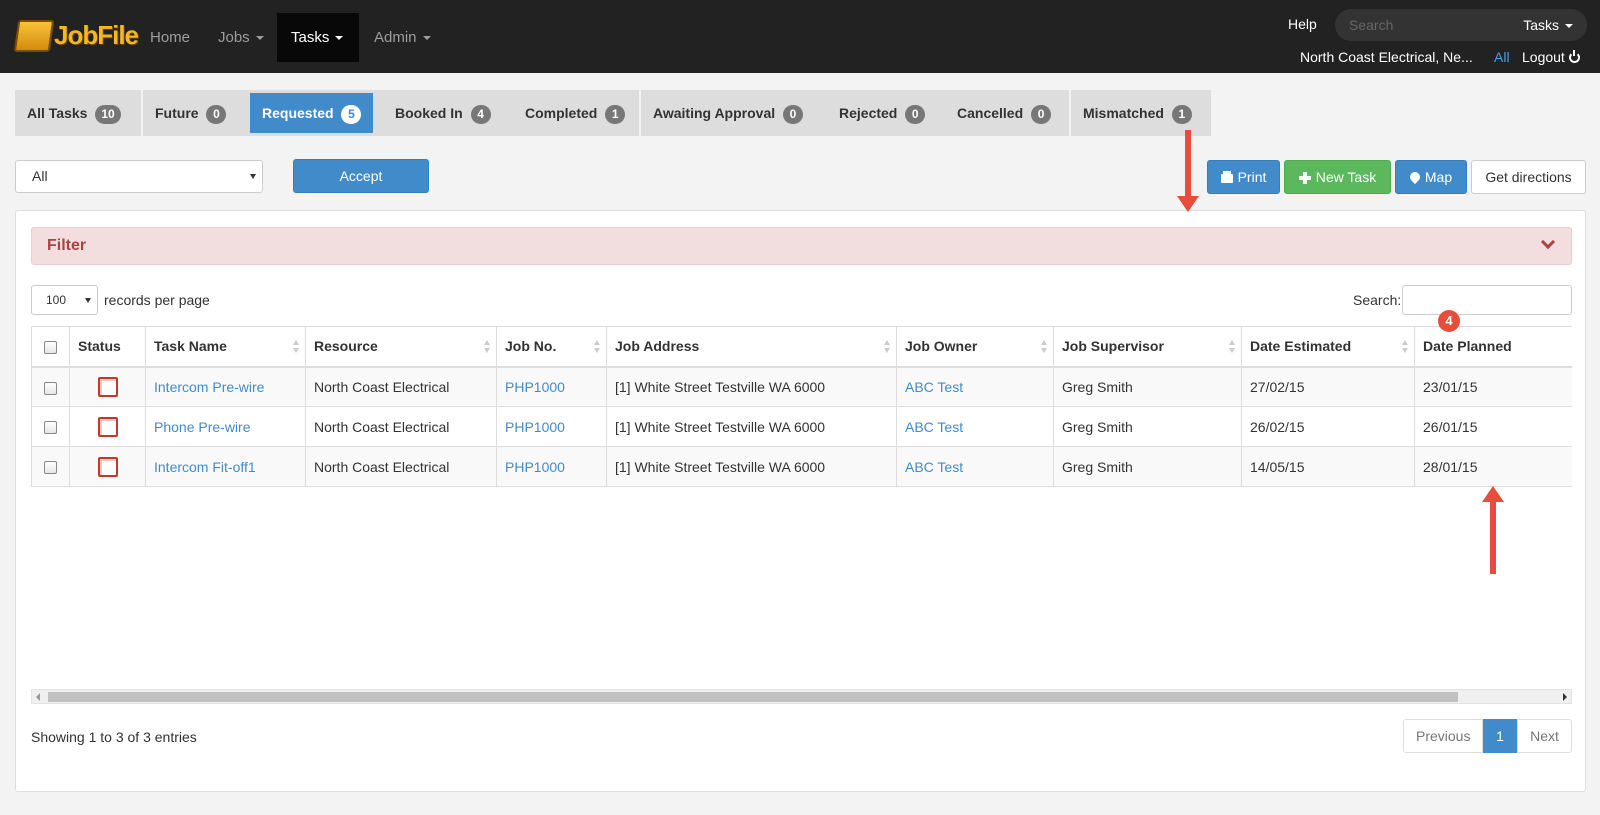  Describe the element at coordinates (728, 113) in the screenshot. I see `tab-awaiting-approval: Awaiting Approval 0` at that location.